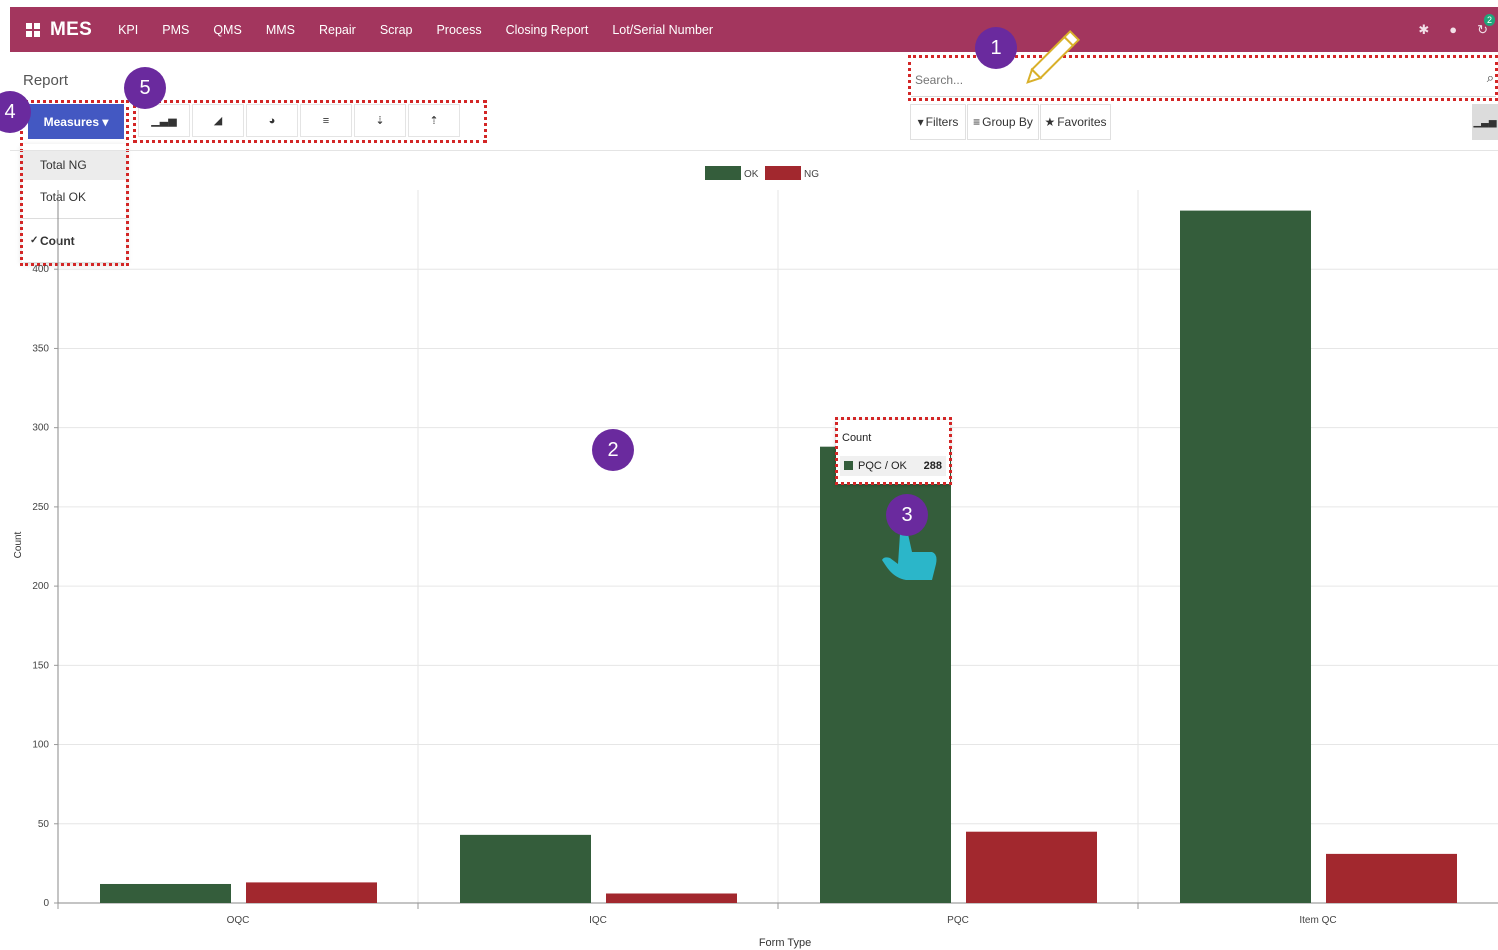 This screenshot has width=1498, height=950. I want to click on tooltip-swatch, so click(848, 465).